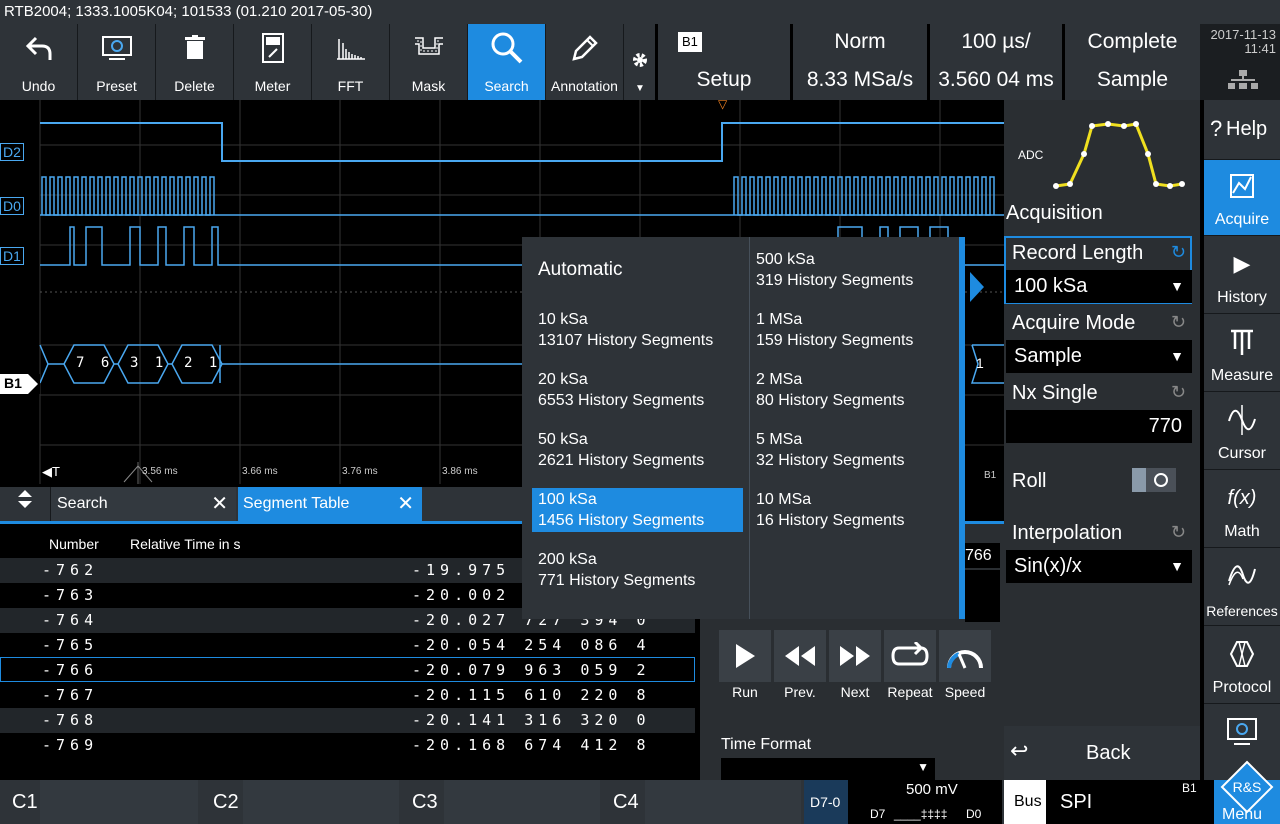 This screenshot has height=824, width=1280. I want to click on bus-spi: Bus SPI B1, so click(1109, 802).